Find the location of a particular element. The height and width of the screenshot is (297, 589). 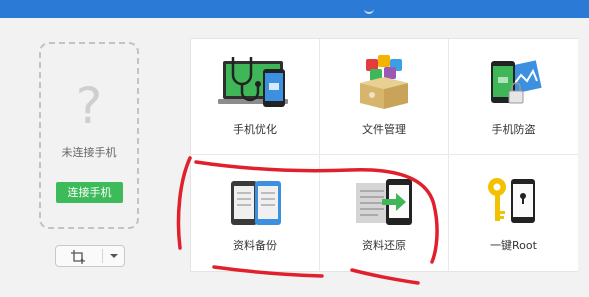

file-box-icon is located at coordinates (384, 82).